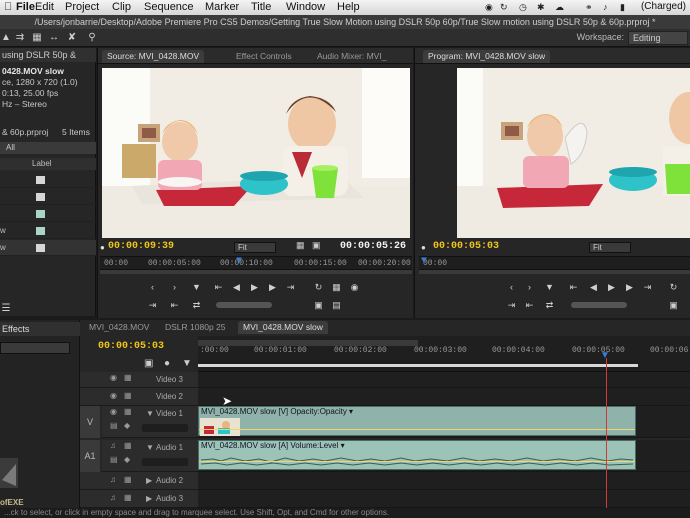  Describe the element at coordinates (590, 7) in the screenshot. I see `wifi-icon: ⚭` at that location.